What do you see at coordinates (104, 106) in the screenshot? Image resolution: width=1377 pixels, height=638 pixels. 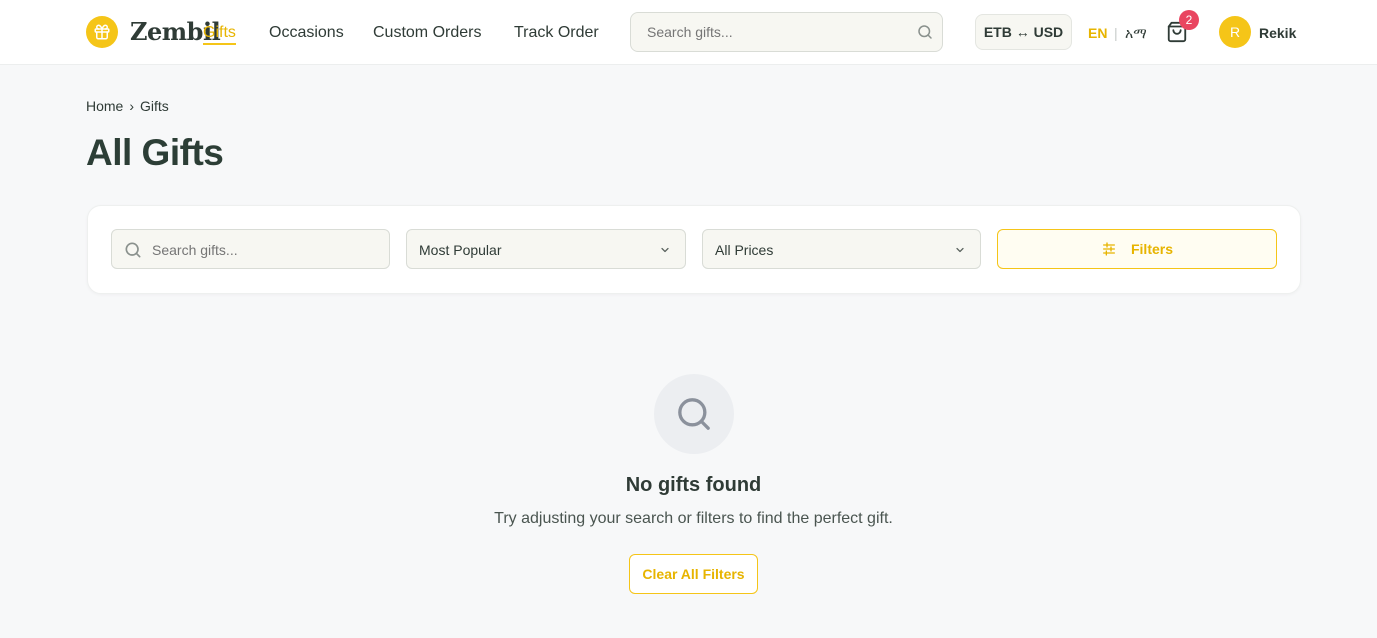 I see `breadcrumb-home: Home` at bounding box center [104, 106].